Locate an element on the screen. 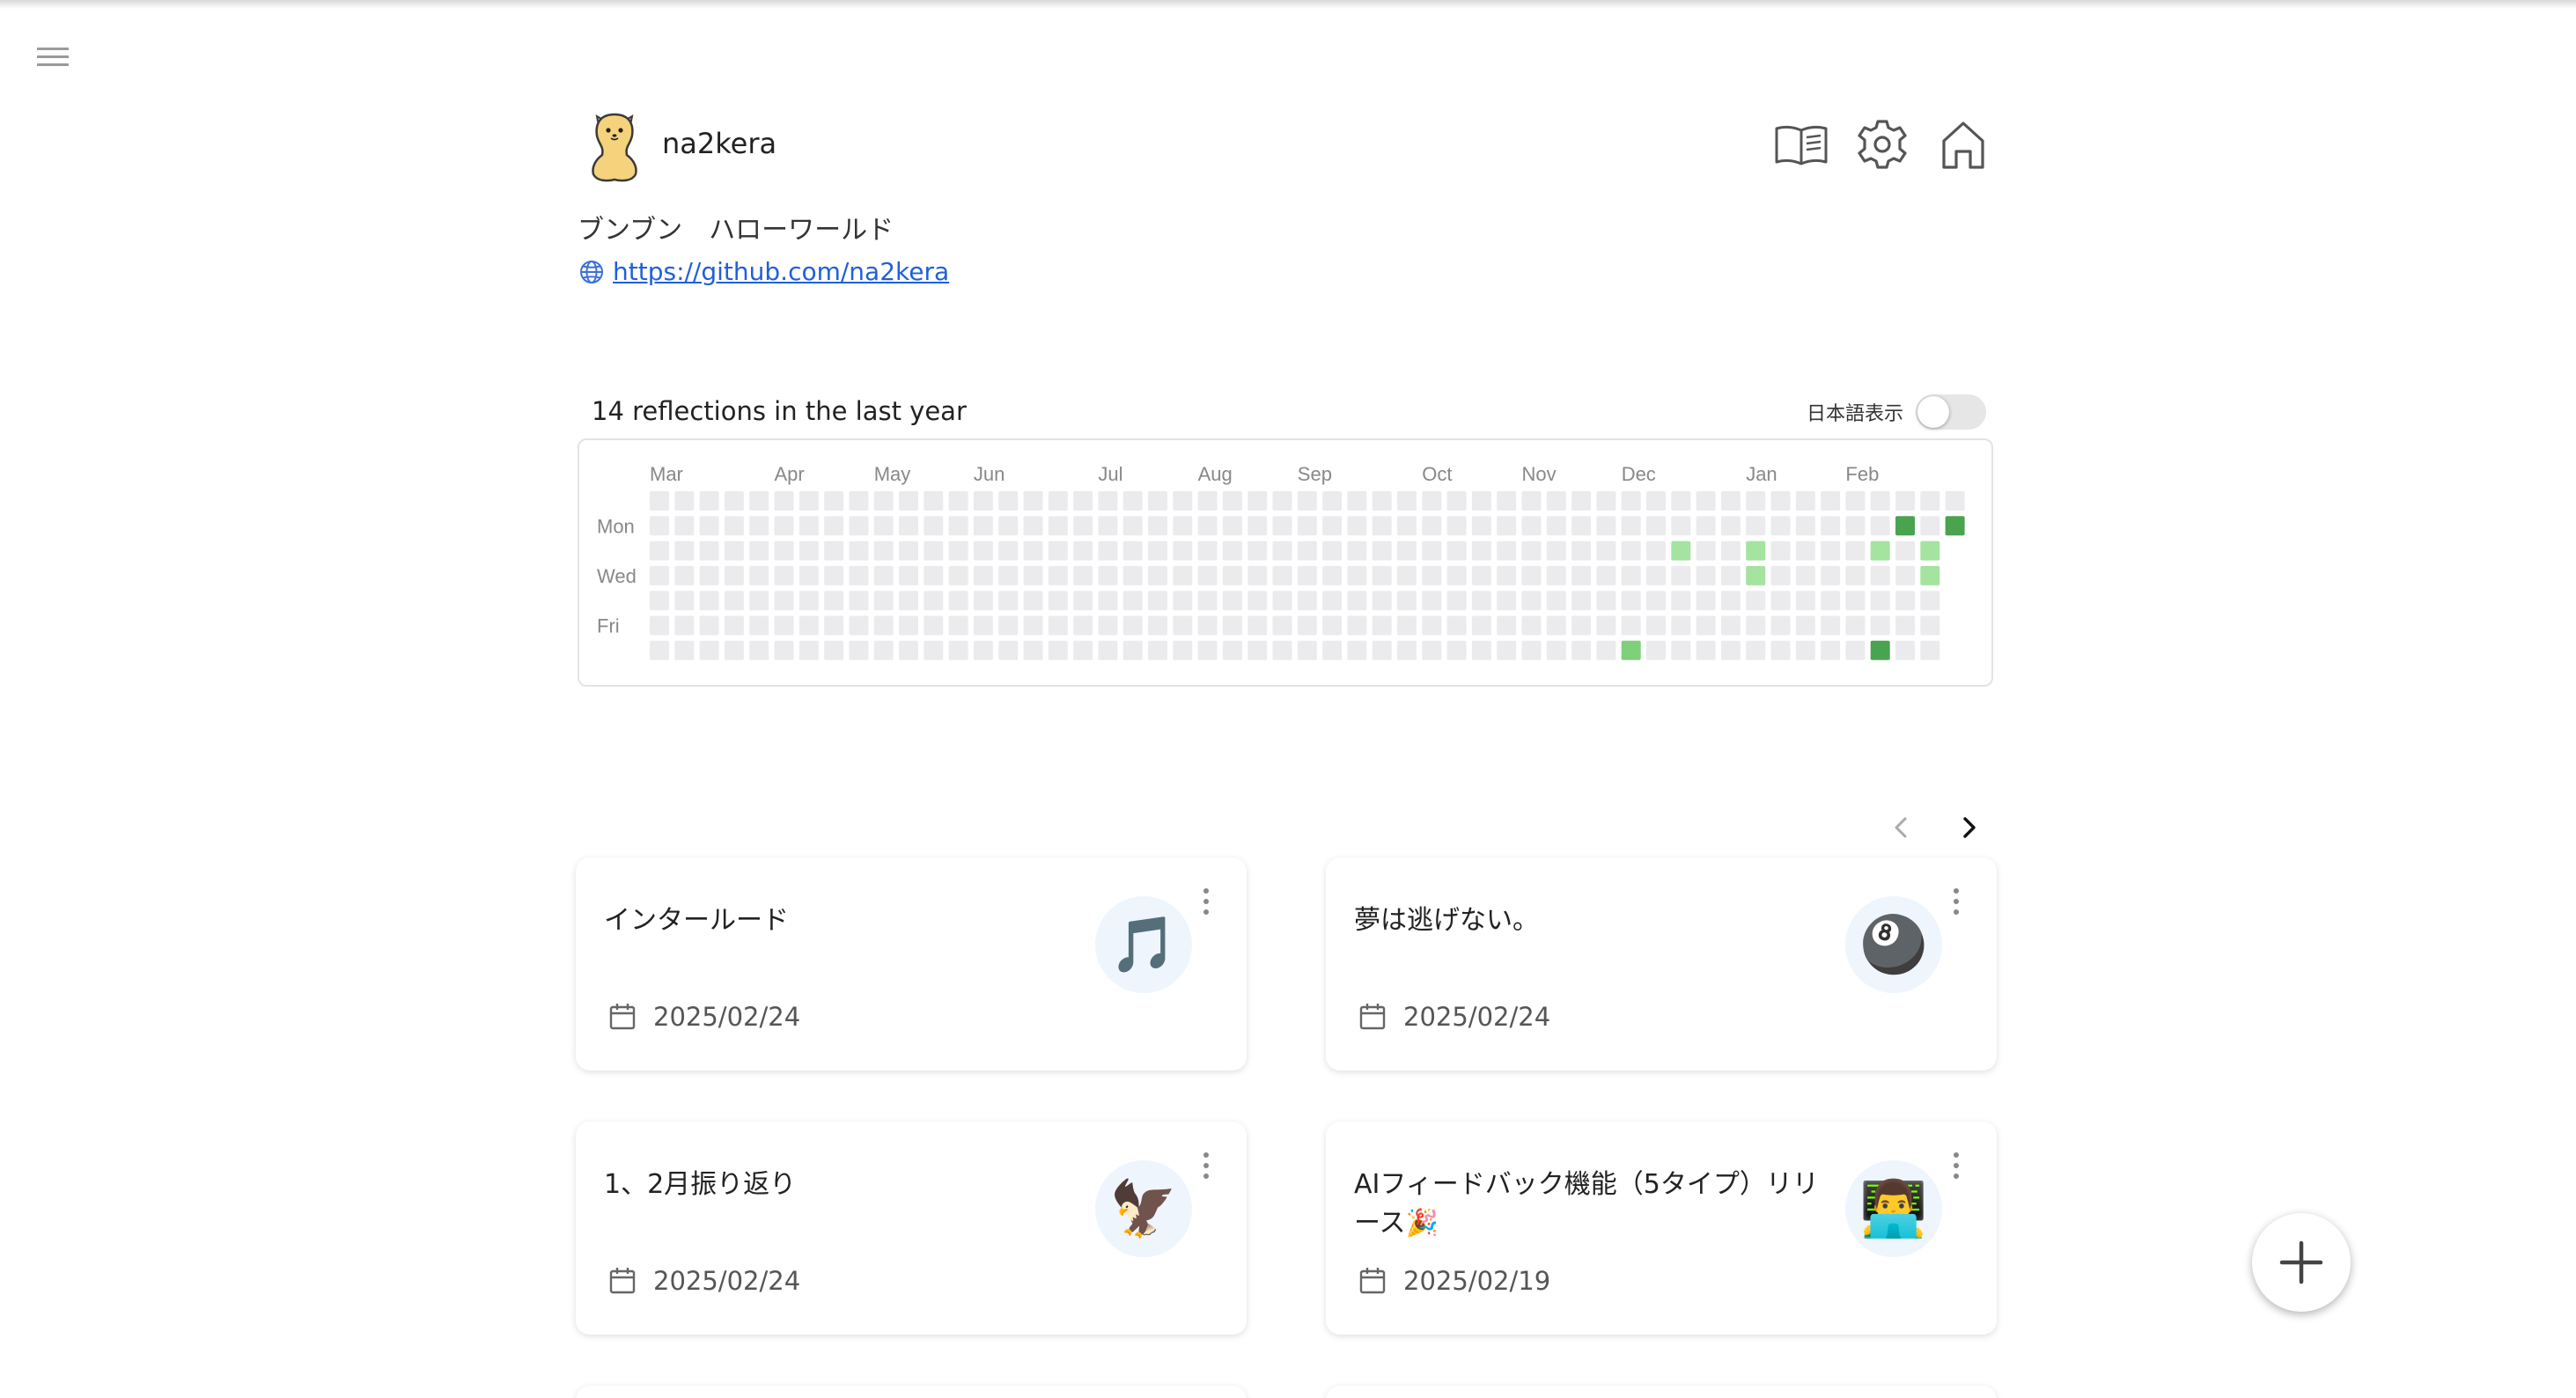 Image resolution: width=2576 pixels, height=1398 pixels. reflection-card-partial is located at coordinates (912, 1392).